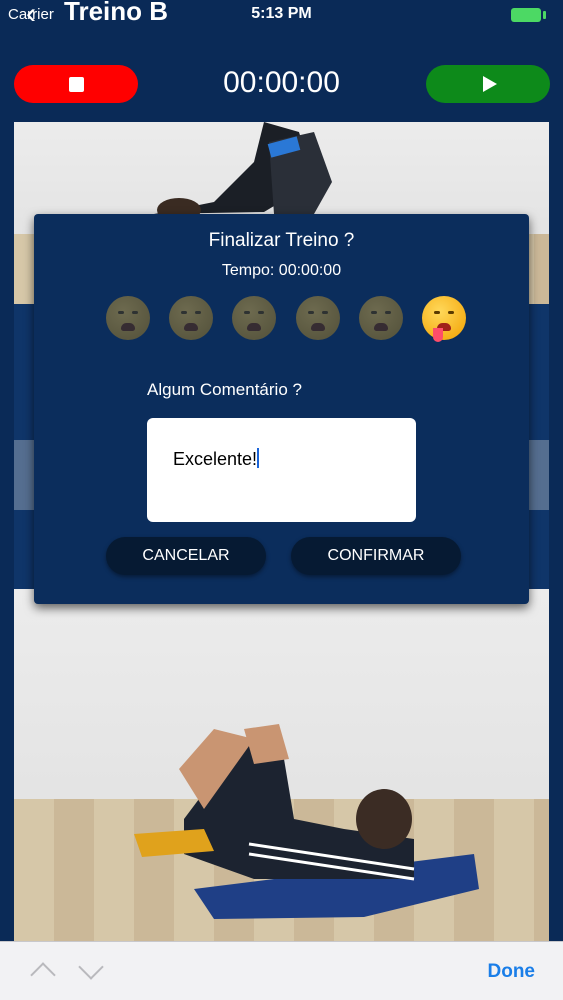 Image resolution: width=563 pixels, height=1000 pixels. What do you see at coordinates (258, 458) in the screenshot?
I see `text-caret` at bounding box center [258, 458].